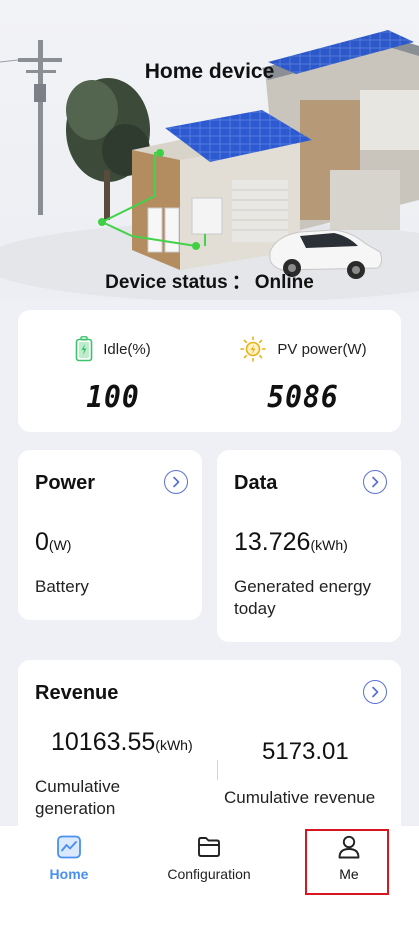 Image resolution: width=419 pixels, height=931 pixels. I want to click on device-status: Device status： Online, so click(209, 280).